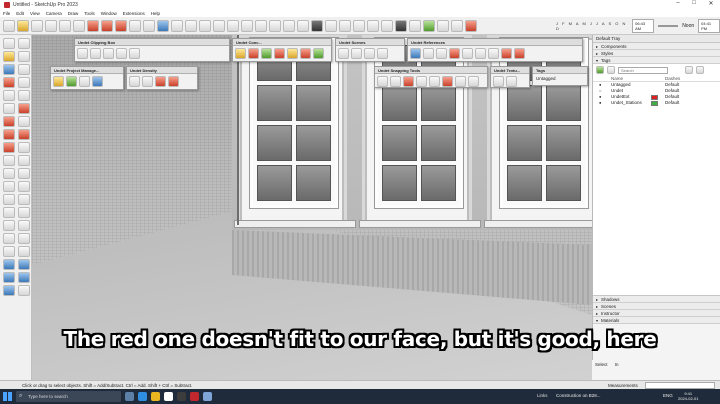 The image size is (720, 404). I want to click on monochrome-icon, so click(387, 25).